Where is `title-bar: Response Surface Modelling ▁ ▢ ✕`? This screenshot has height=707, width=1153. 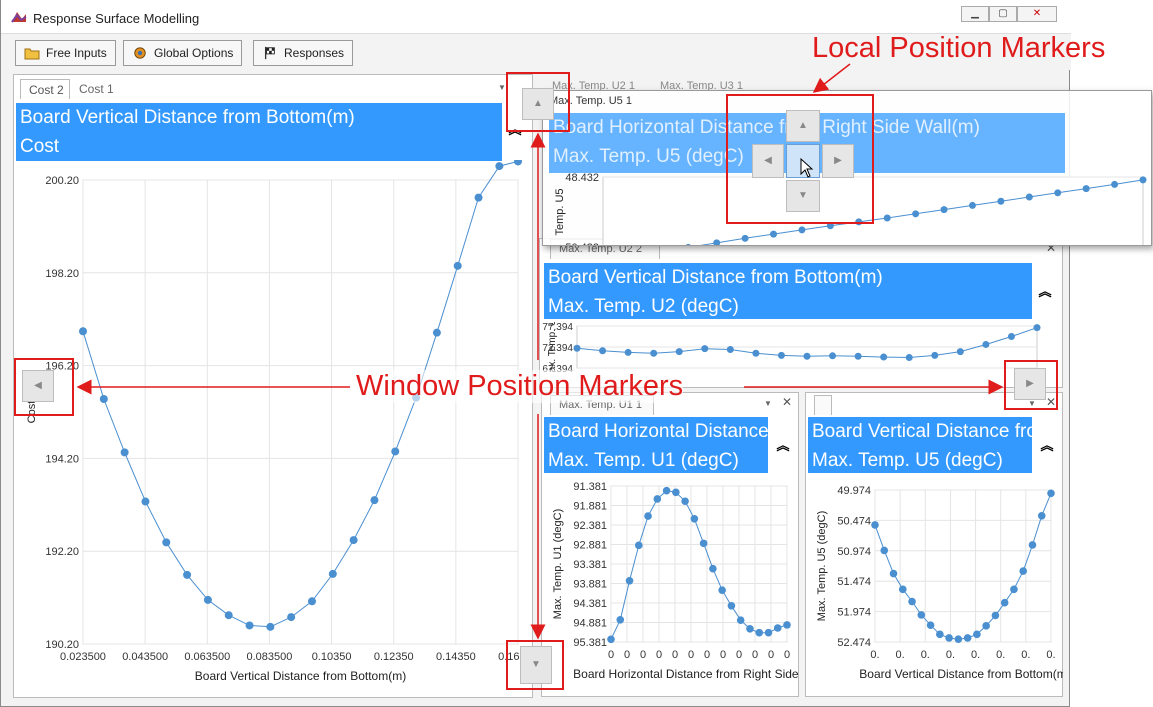 title-bar: Response Surface Modelling ▁ ▢ ✕ is located at coordinates (536, 17).